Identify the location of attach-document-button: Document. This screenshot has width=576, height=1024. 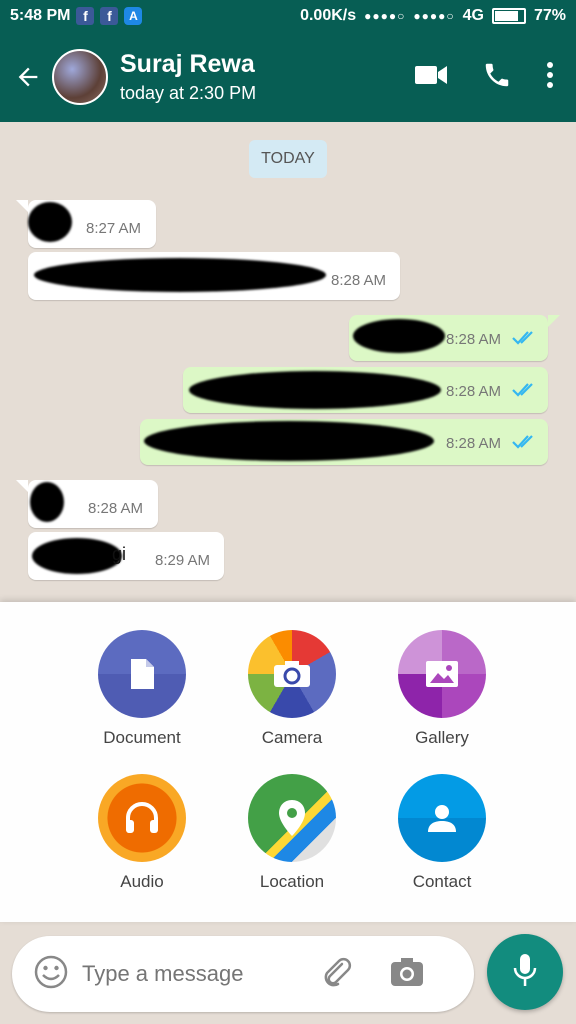
(142, 689).